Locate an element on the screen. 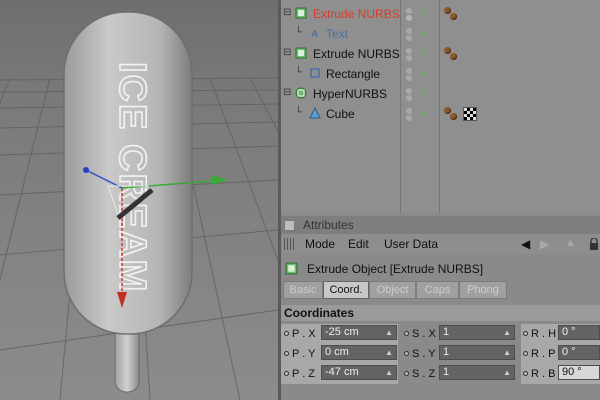 This screenshot has width=600, height=400. keyframe-dot-rh is located at coordinates (525, 333).